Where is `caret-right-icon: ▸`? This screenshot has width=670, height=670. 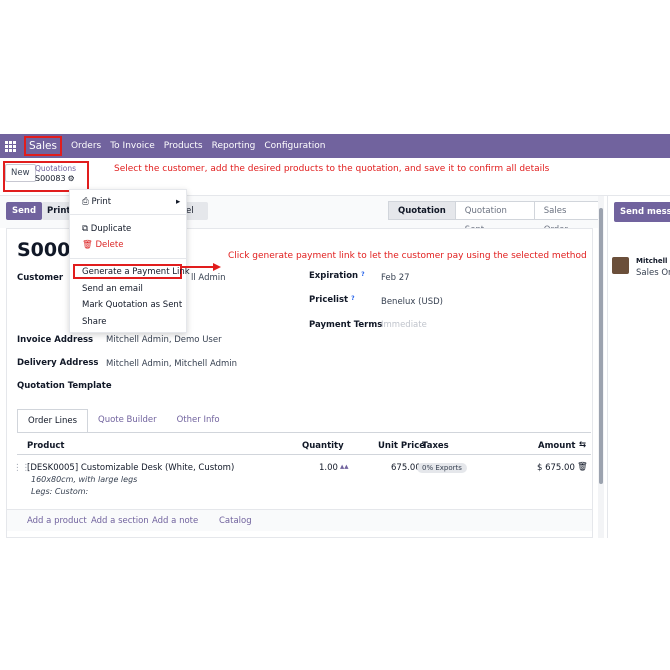
caret-right-icon: ▸ is located at coordinates (178, 202).